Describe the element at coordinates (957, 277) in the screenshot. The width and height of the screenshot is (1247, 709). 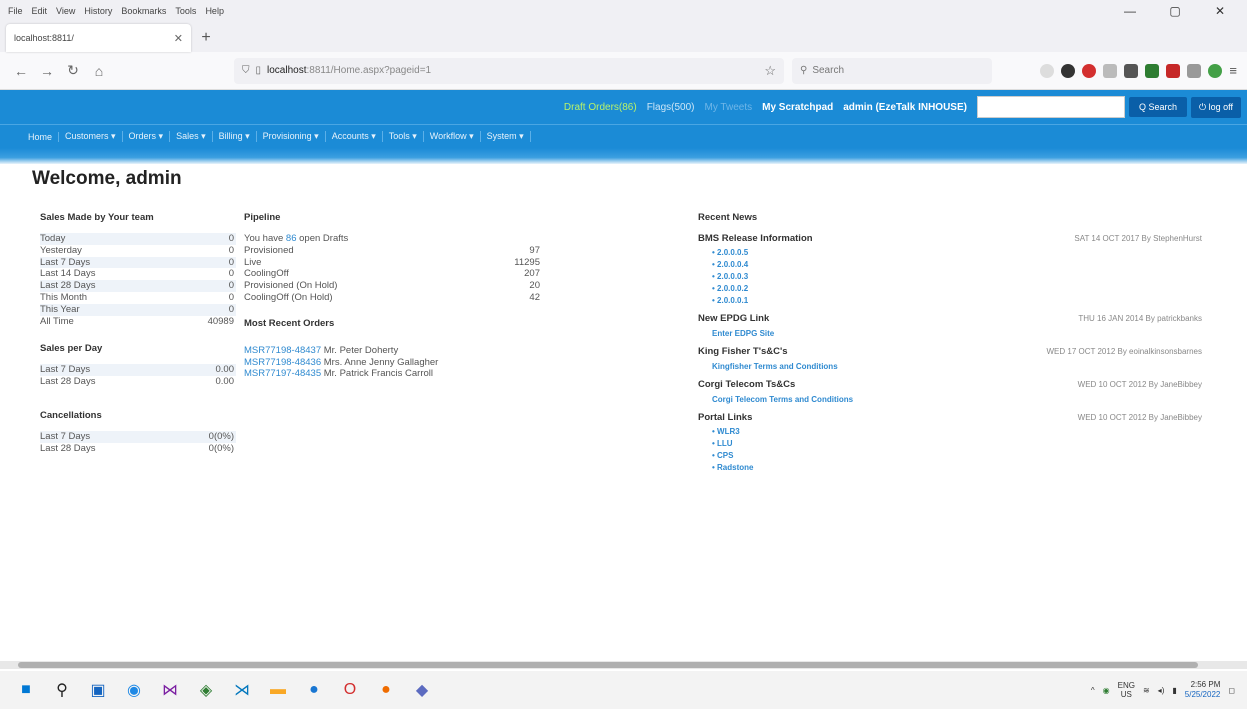
I see `release-link: 2.0.0.0.3` at that location.